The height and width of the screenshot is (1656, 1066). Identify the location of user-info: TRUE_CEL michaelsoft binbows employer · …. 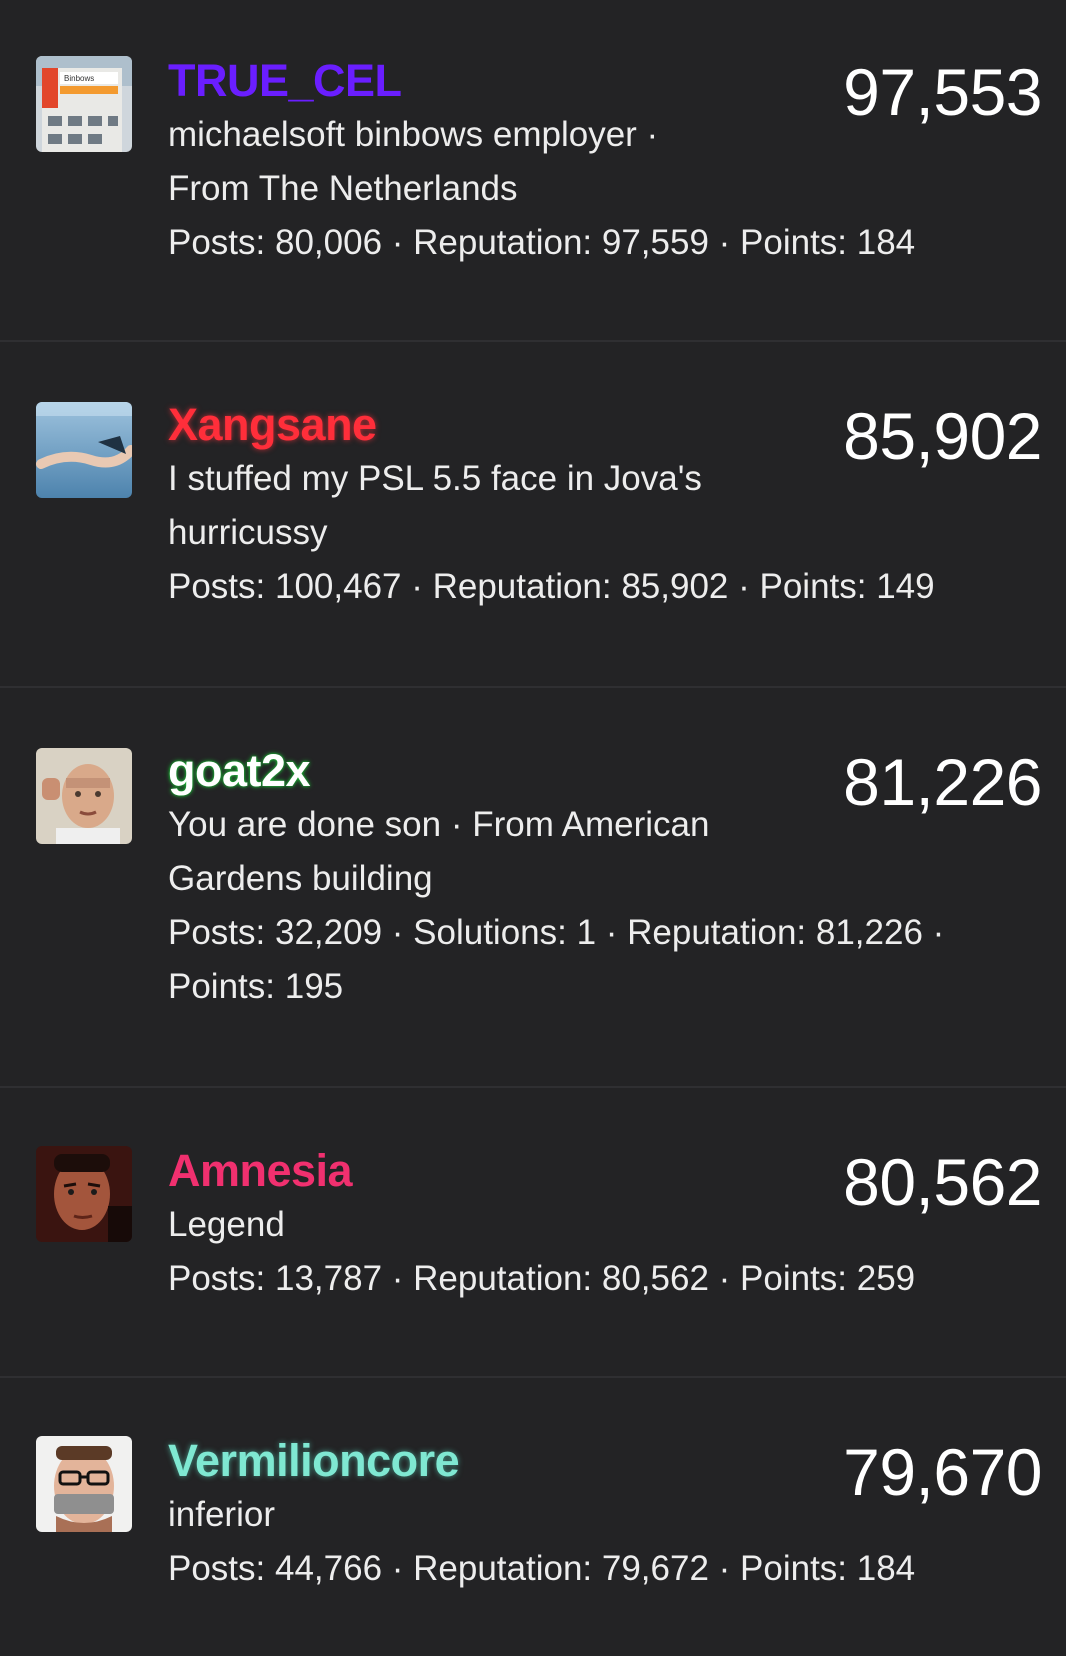
(541, 162).